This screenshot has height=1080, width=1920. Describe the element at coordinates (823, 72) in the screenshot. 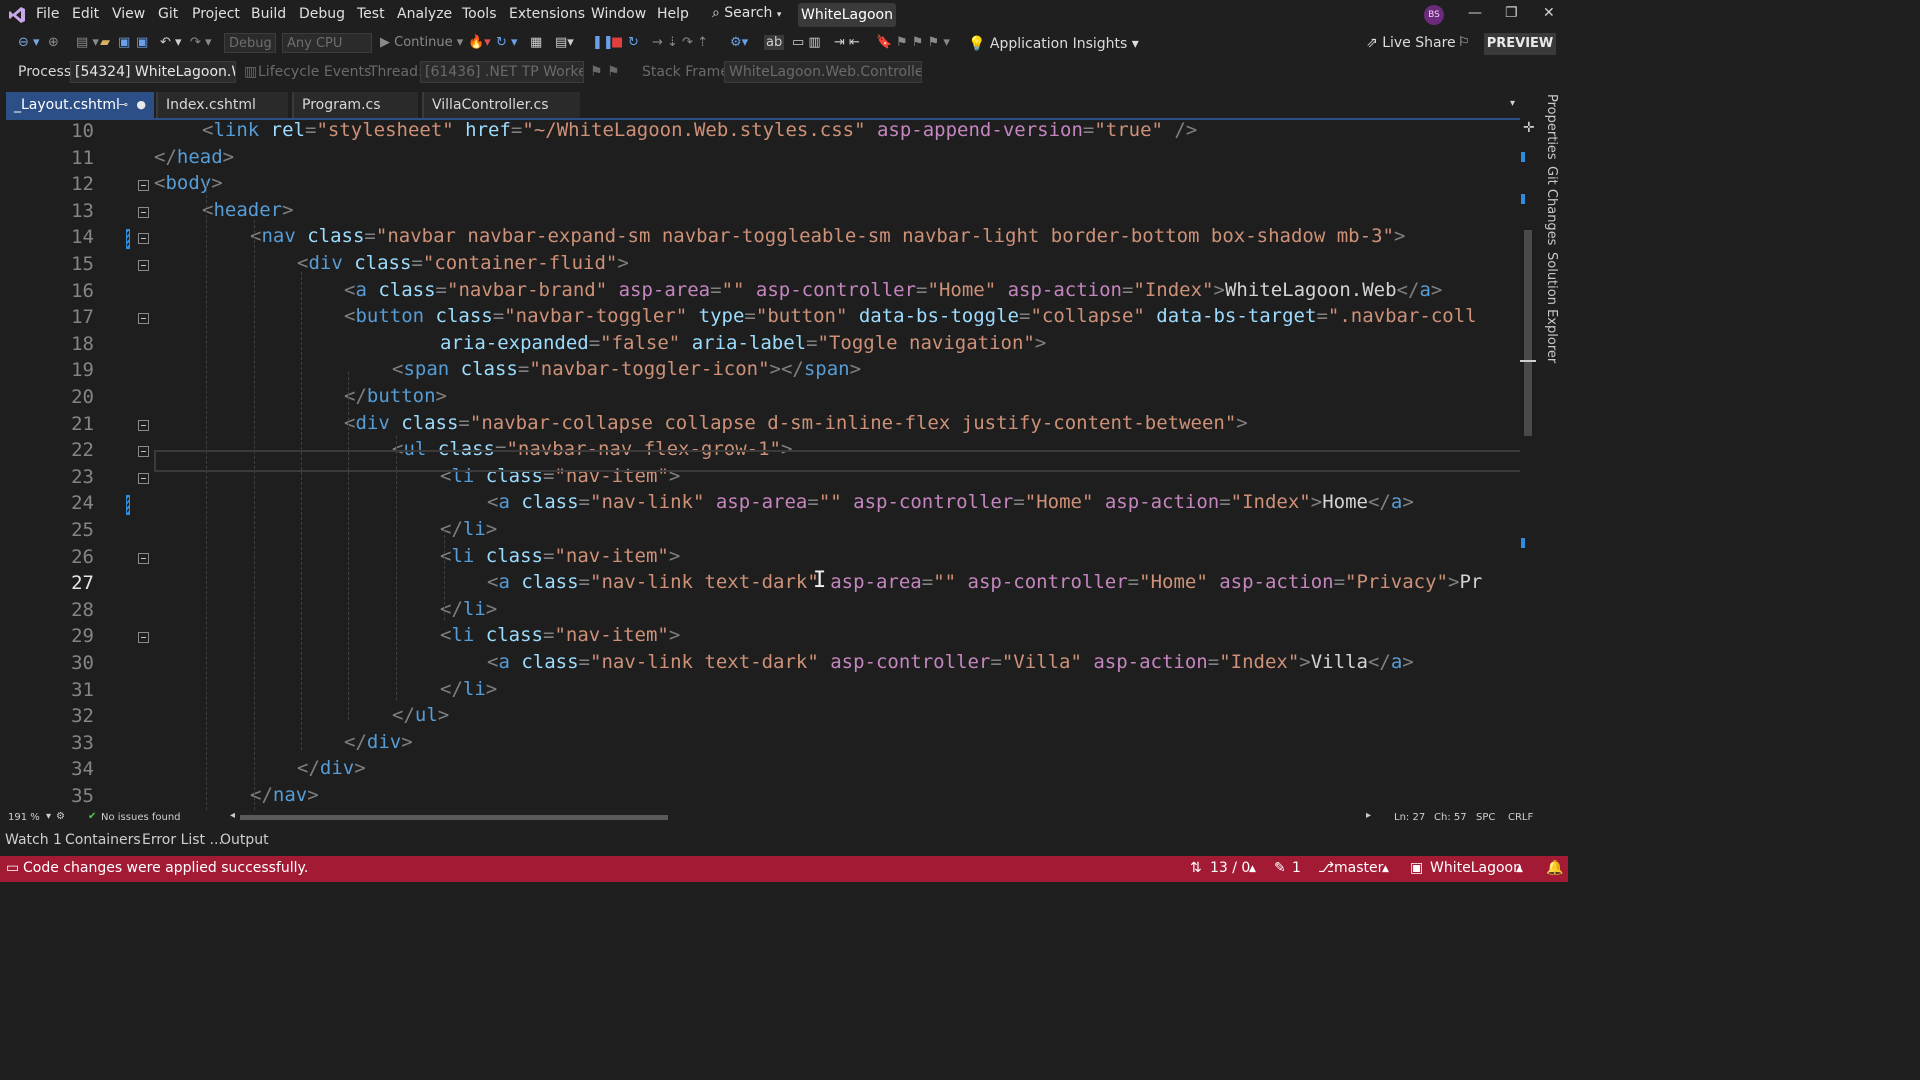

I see `stack-frame-select: WhiteLagoon.Web.Controller` at that location.